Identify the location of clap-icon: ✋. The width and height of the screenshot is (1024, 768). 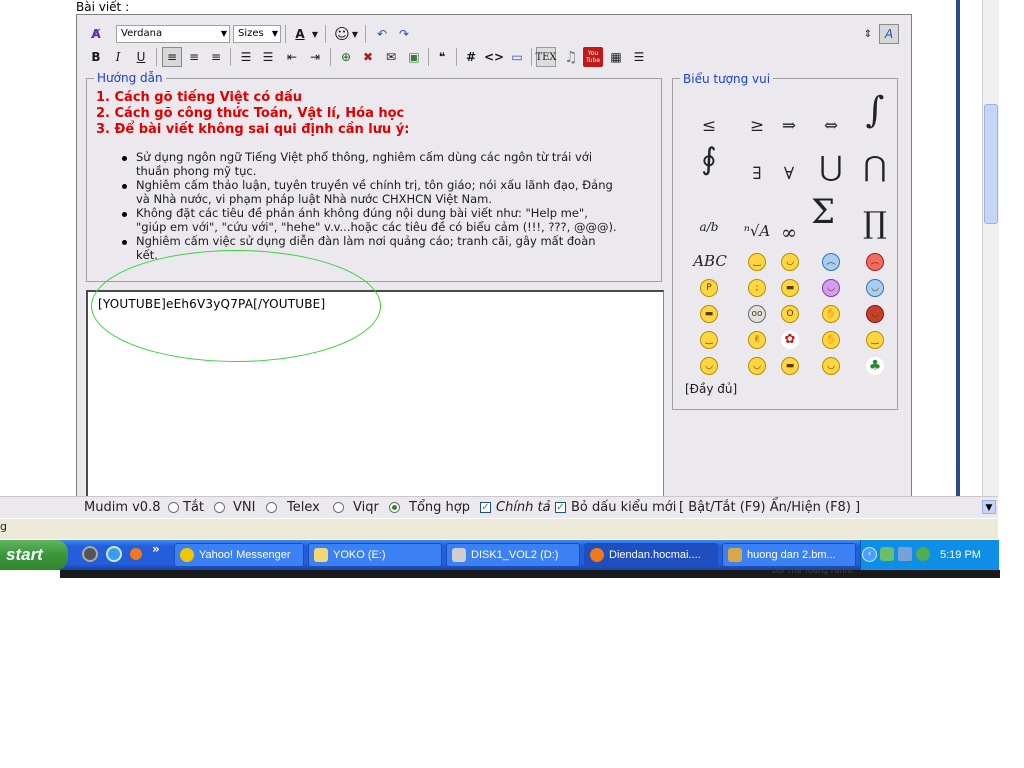
(831, 340).